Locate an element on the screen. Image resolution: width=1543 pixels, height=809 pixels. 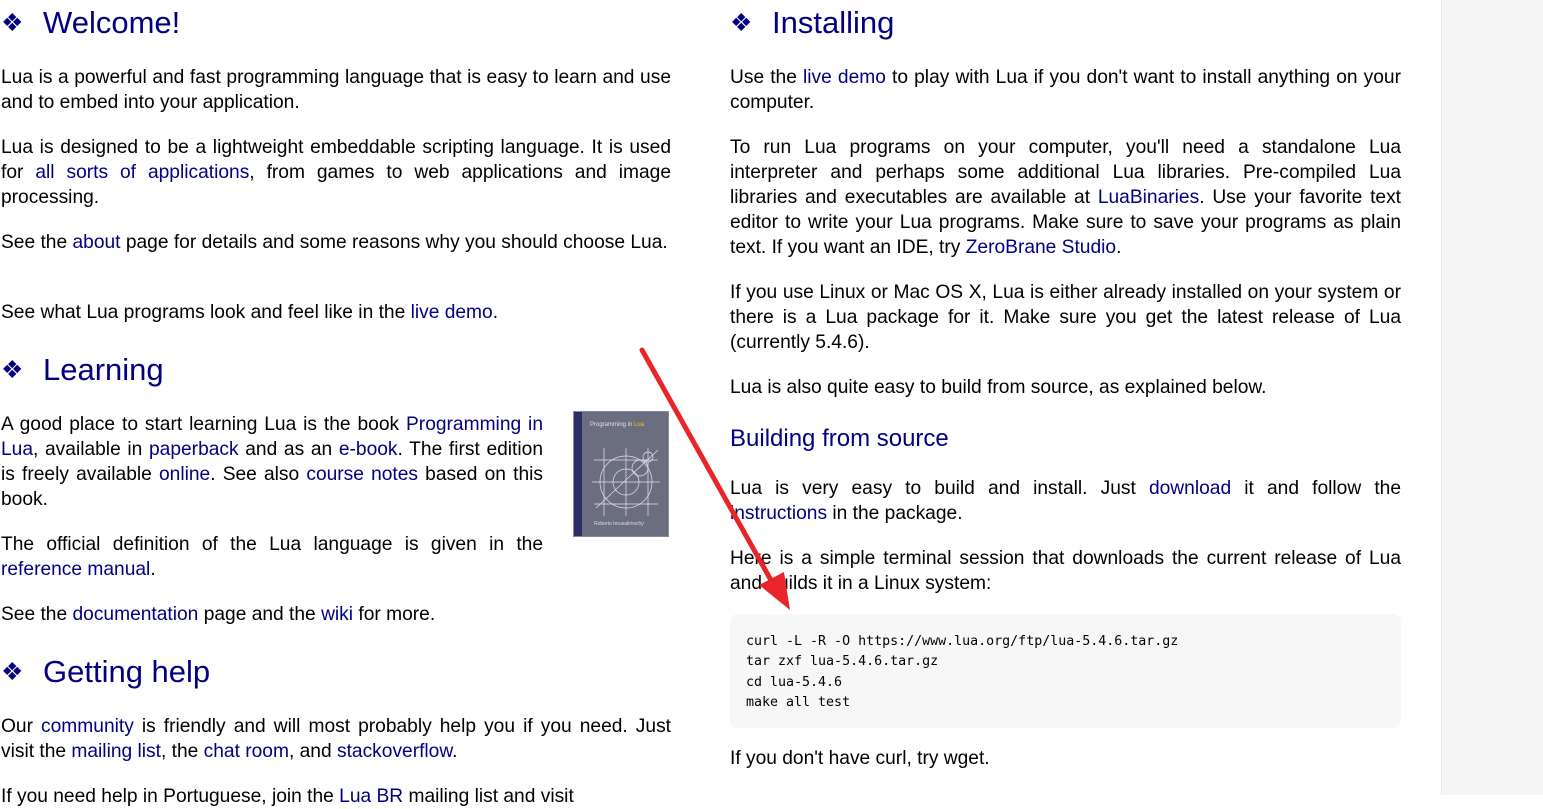
chat-room-link: chat room is located at coordinates (246, 751).